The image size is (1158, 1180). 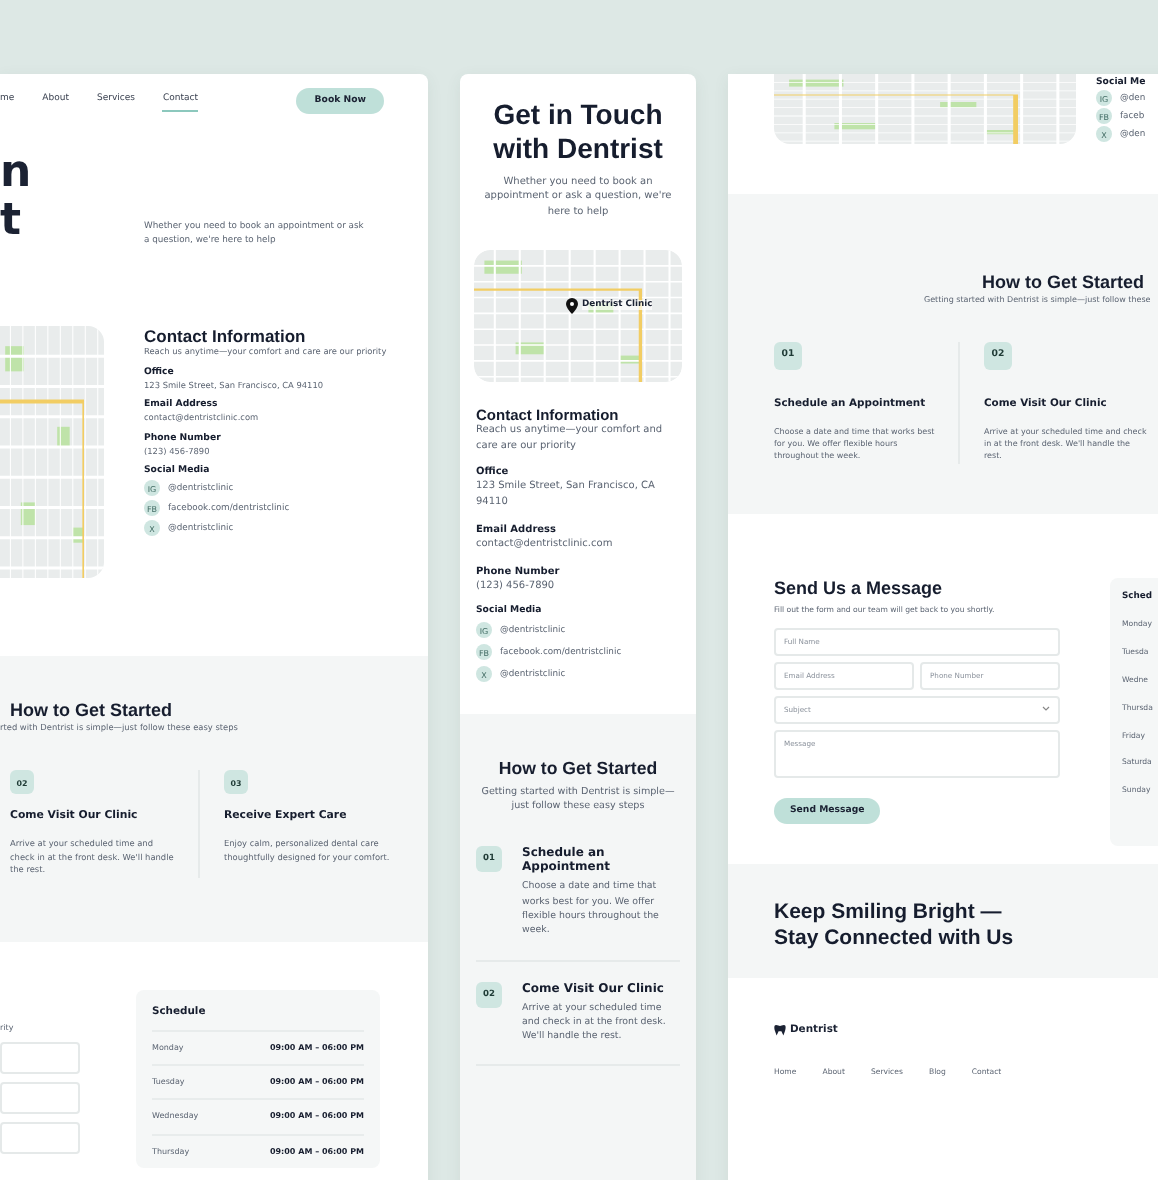 I want to click on chevron-down-icon, so click(x=1046, y=708).